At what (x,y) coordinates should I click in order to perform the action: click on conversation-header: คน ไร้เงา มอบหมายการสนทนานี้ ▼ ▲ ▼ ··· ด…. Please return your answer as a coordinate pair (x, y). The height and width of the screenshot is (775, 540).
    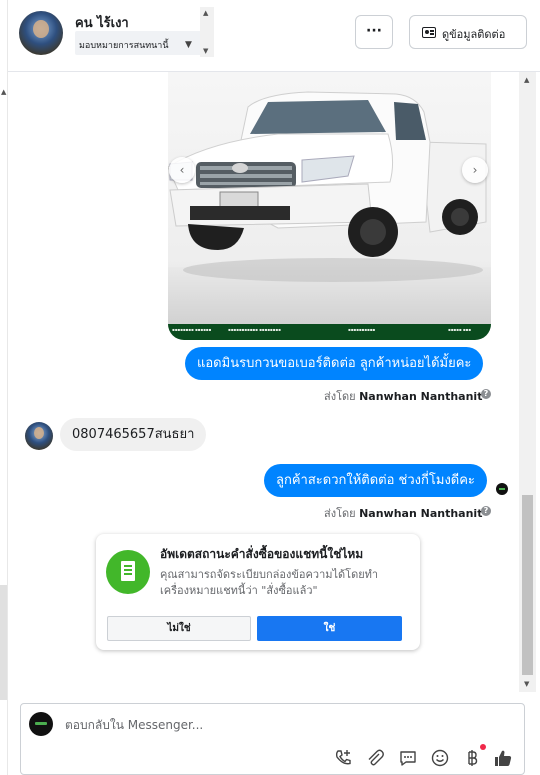
    Looking at the image, I should click on (274, 36).